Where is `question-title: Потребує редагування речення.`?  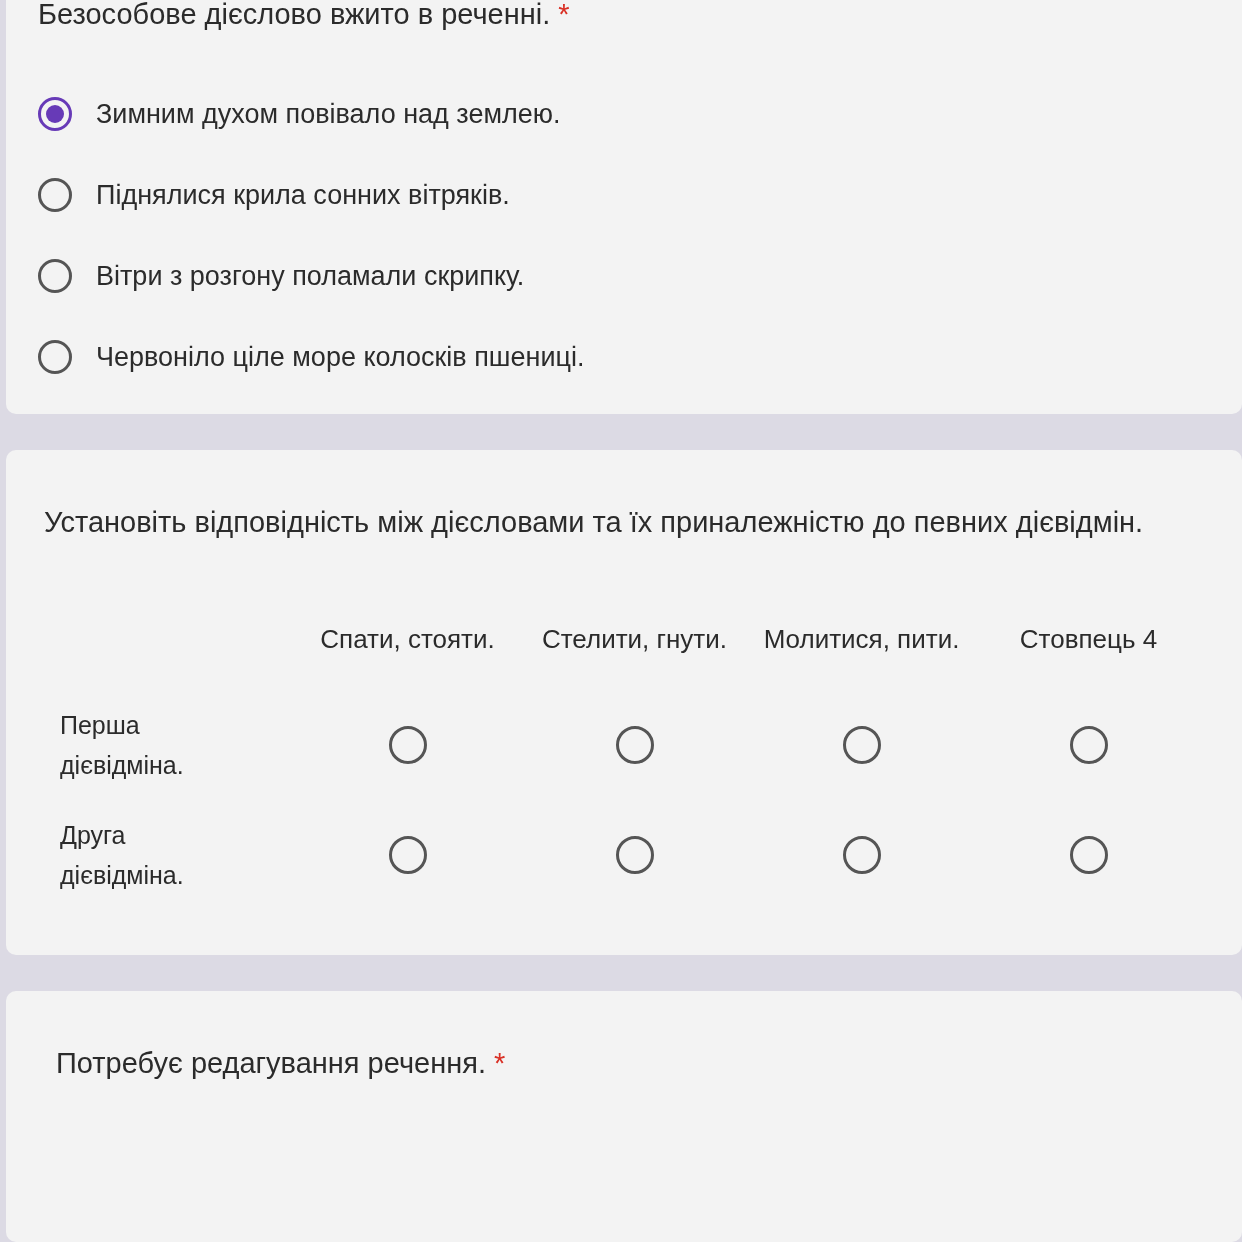
question-title: Потребує редагування речення. is located at coordinates (271, 1063).